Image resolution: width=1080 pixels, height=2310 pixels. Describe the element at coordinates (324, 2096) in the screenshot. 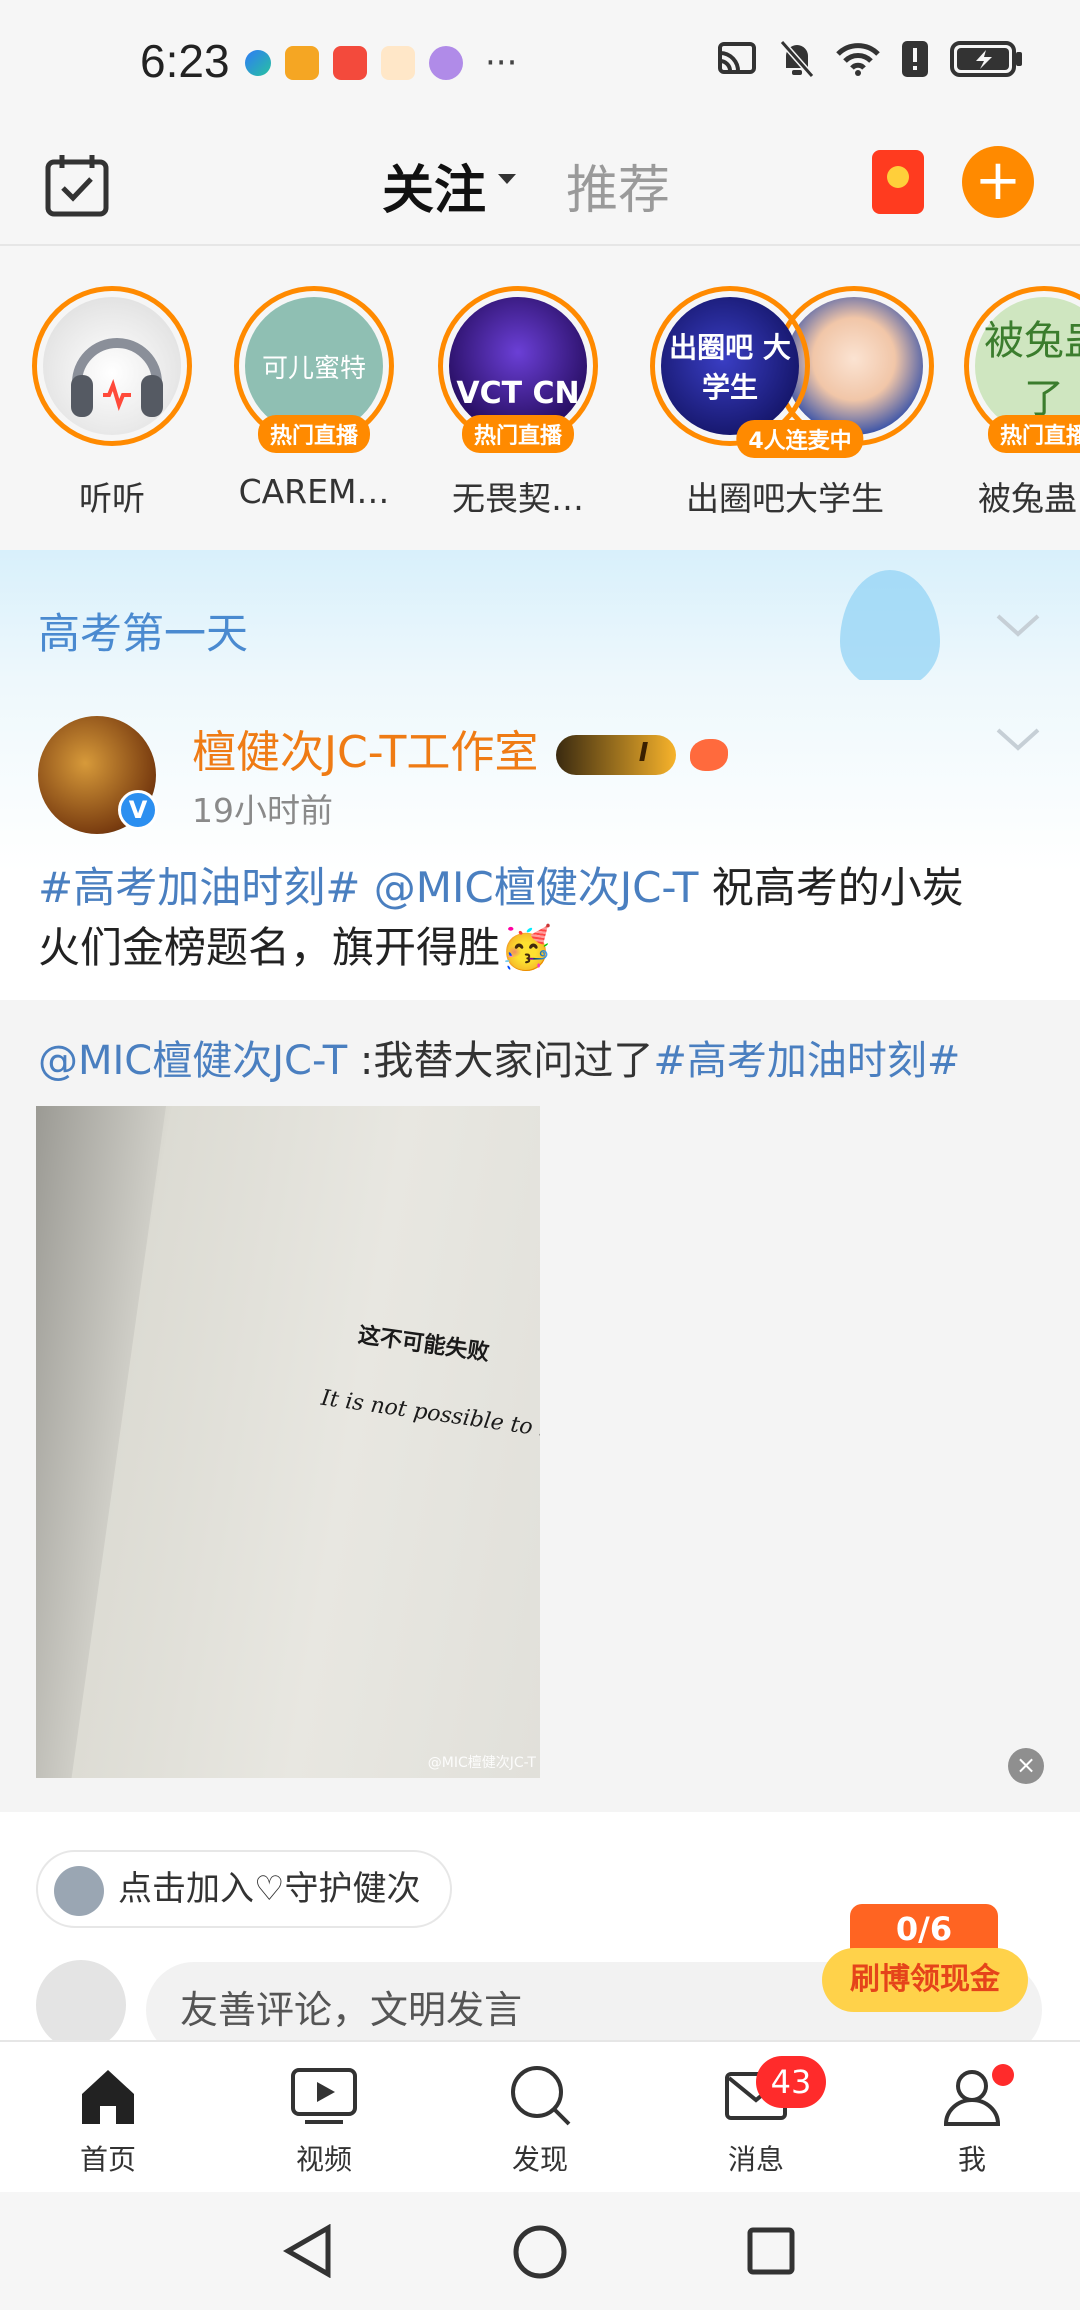

I see `video-icon` at that location.